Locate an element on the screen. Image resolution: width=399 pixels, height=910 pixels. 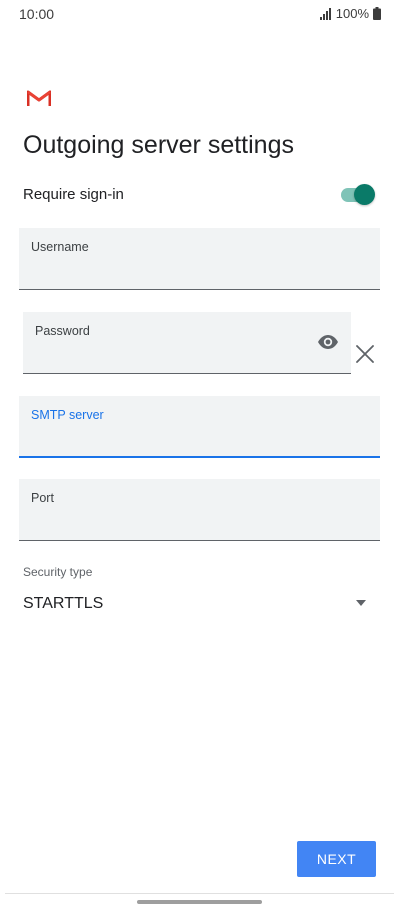
eye-icon is located at coordinates (328, 342).